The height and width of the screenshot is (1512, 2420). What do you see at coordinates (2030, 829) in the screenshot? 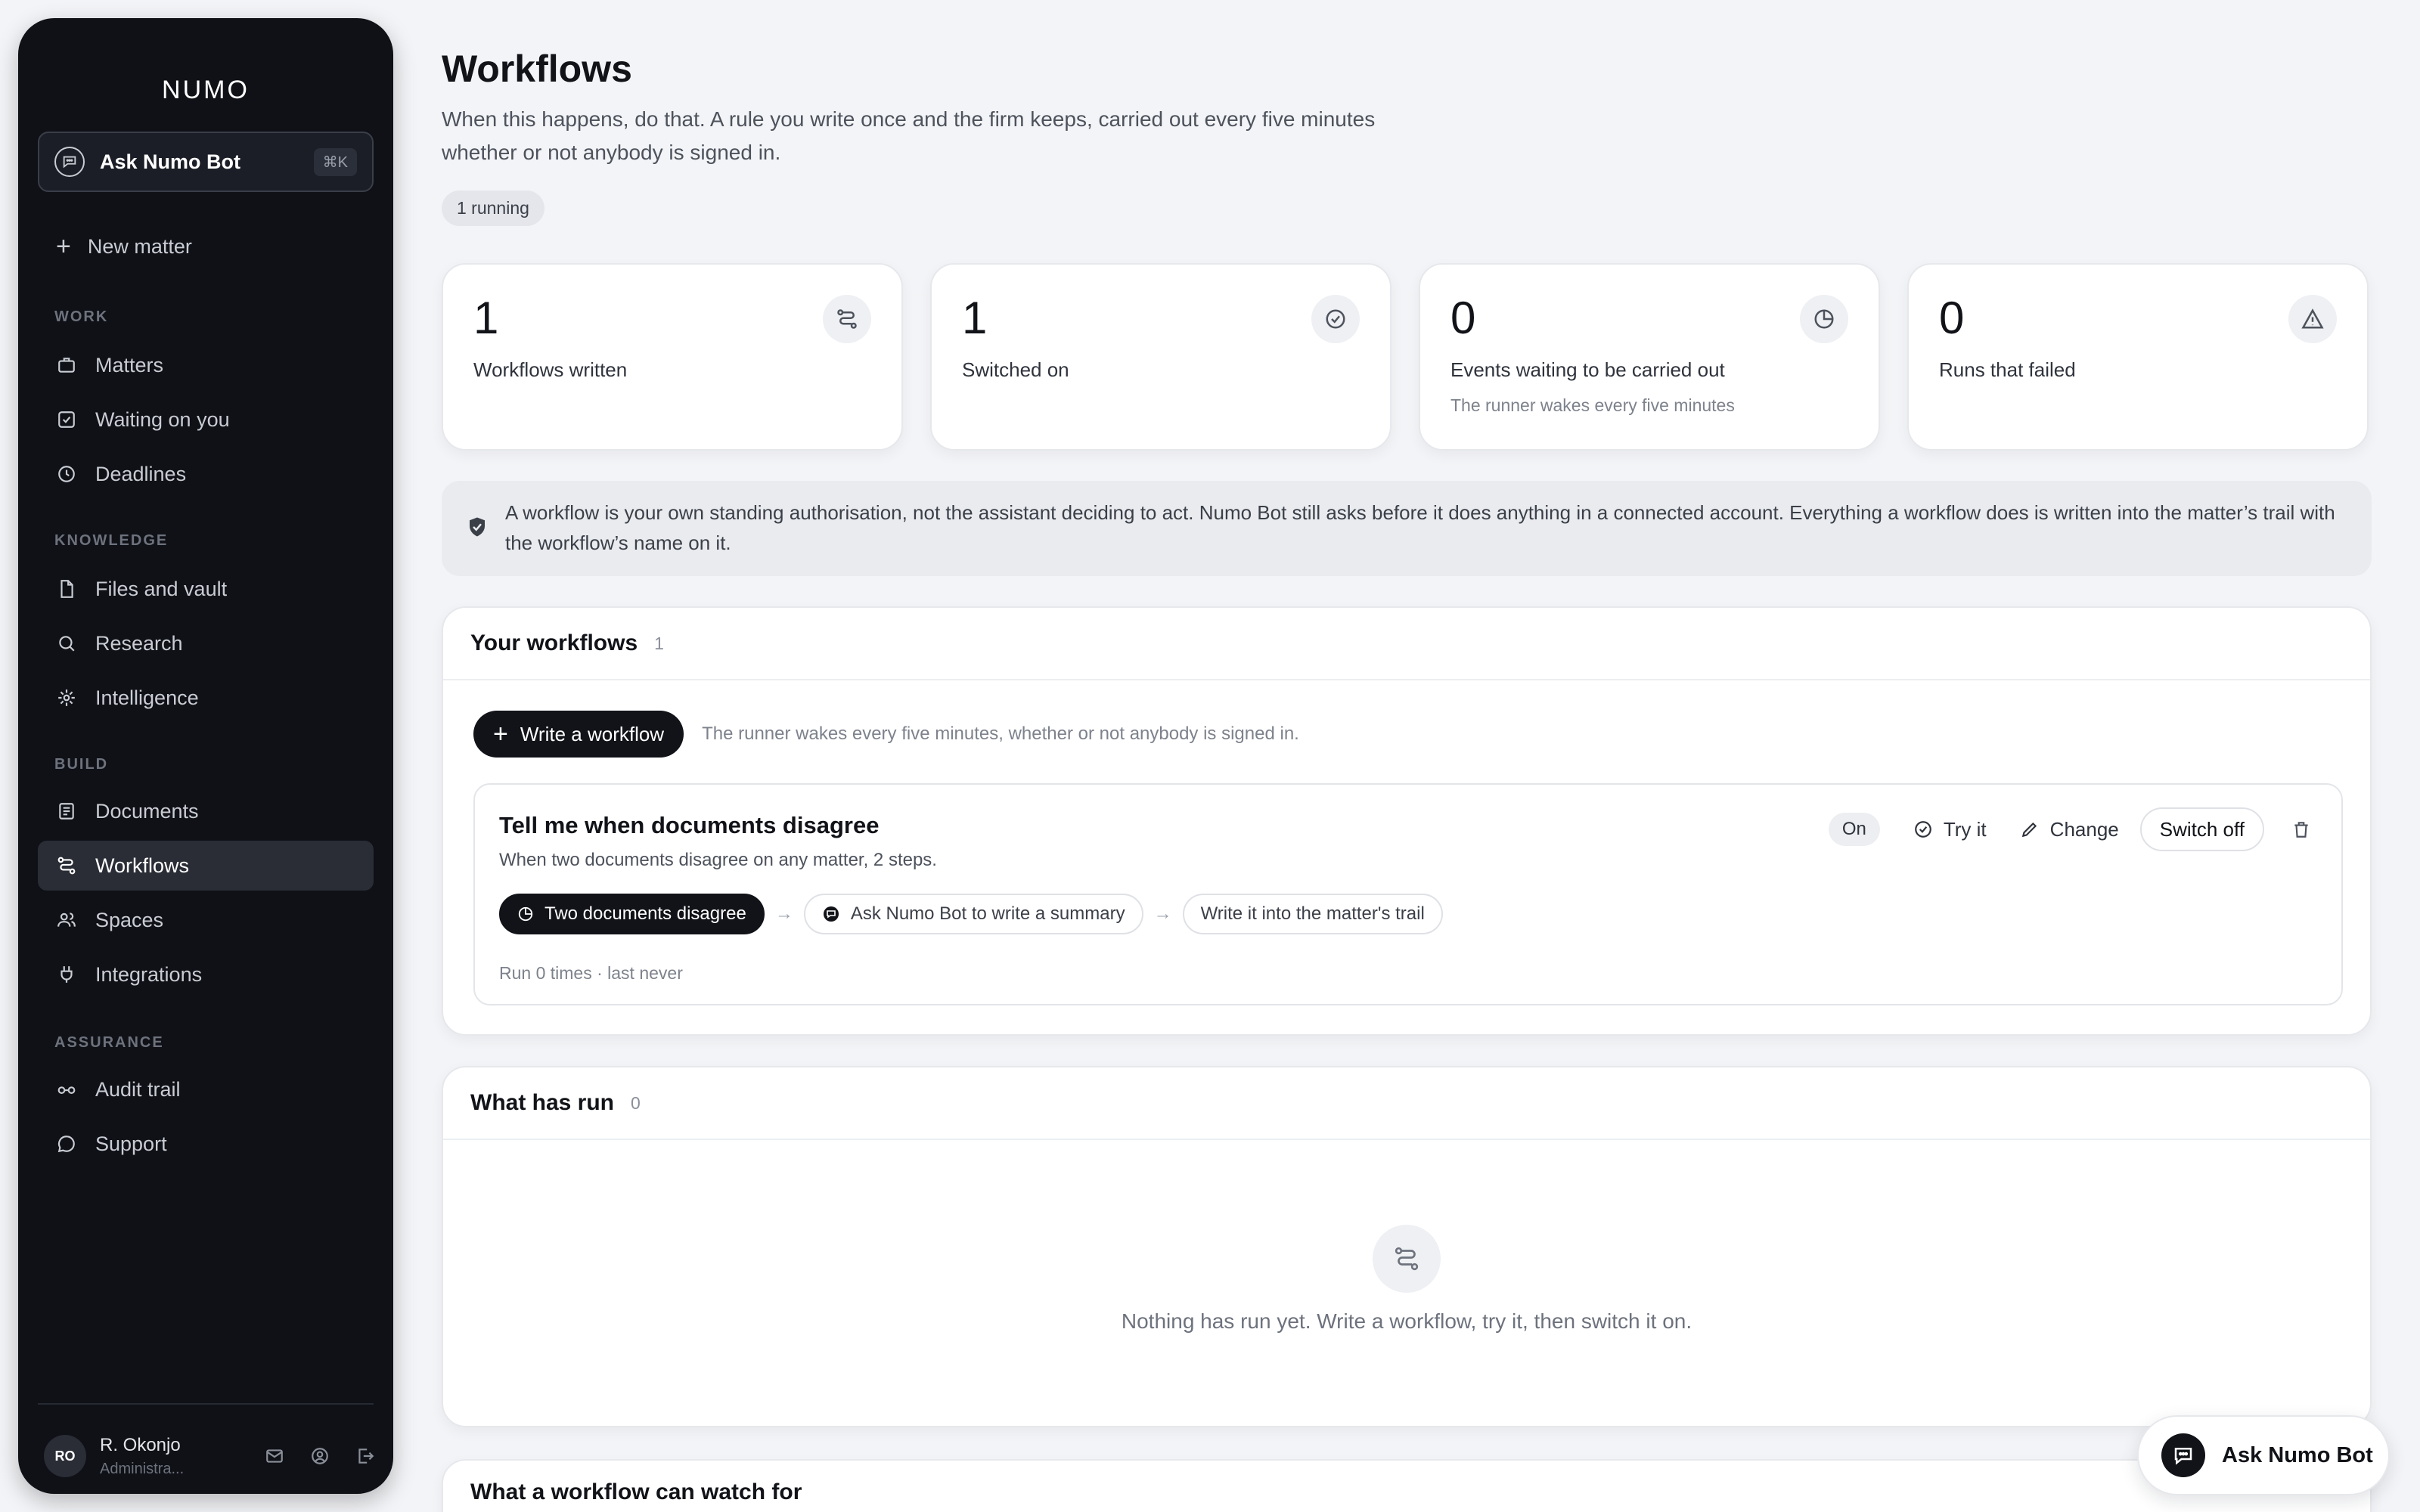
I see `pencil-icon` at bounding box center [2030, 829].